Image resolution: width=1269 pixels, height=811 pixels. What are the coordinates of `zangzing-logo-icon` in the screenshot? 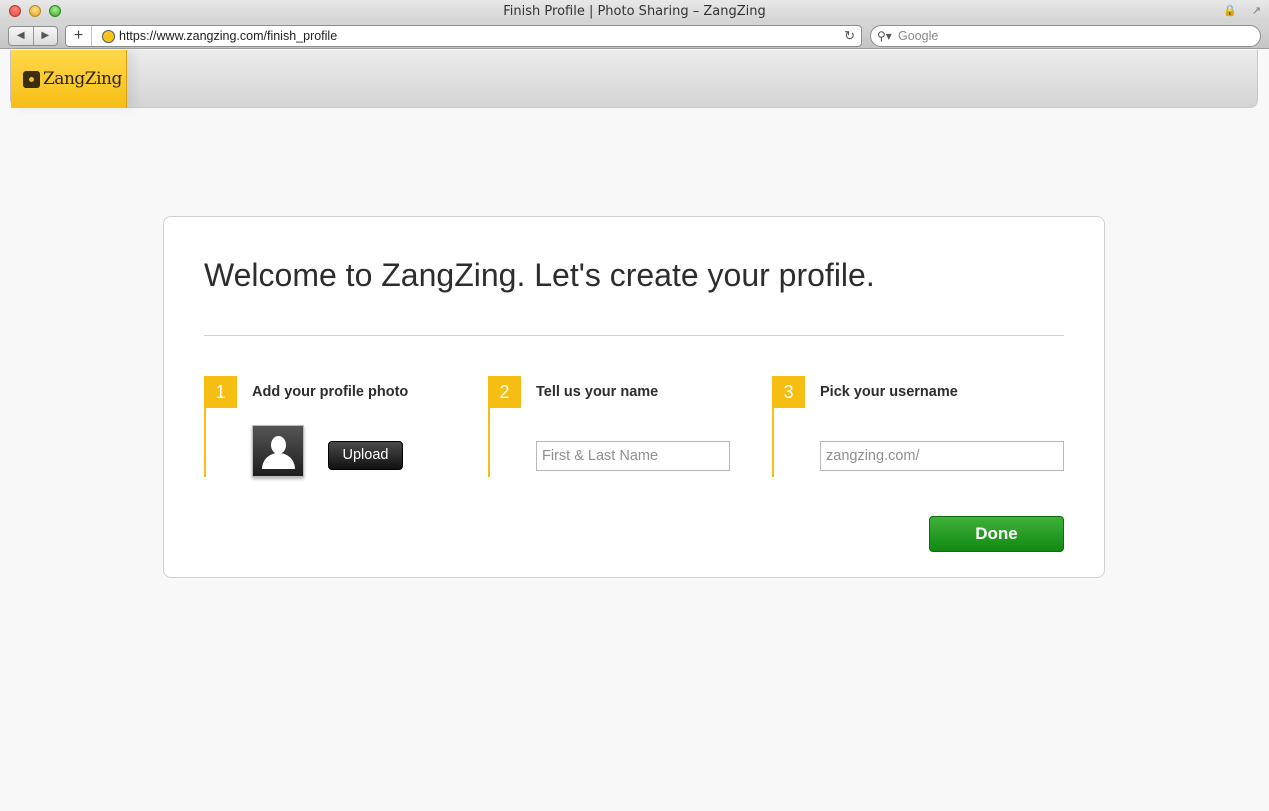 It's located at (31, 79).